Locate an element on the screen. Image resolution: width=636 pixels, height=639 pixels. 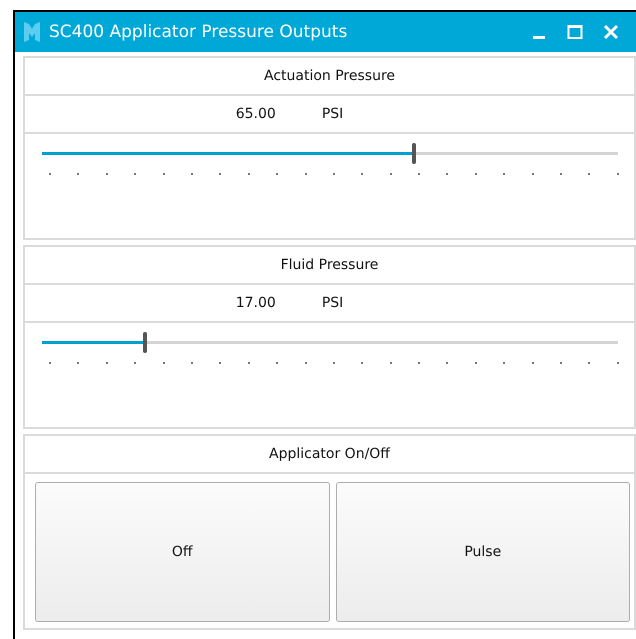
minimize-icon is located at coordinates (539, 37).